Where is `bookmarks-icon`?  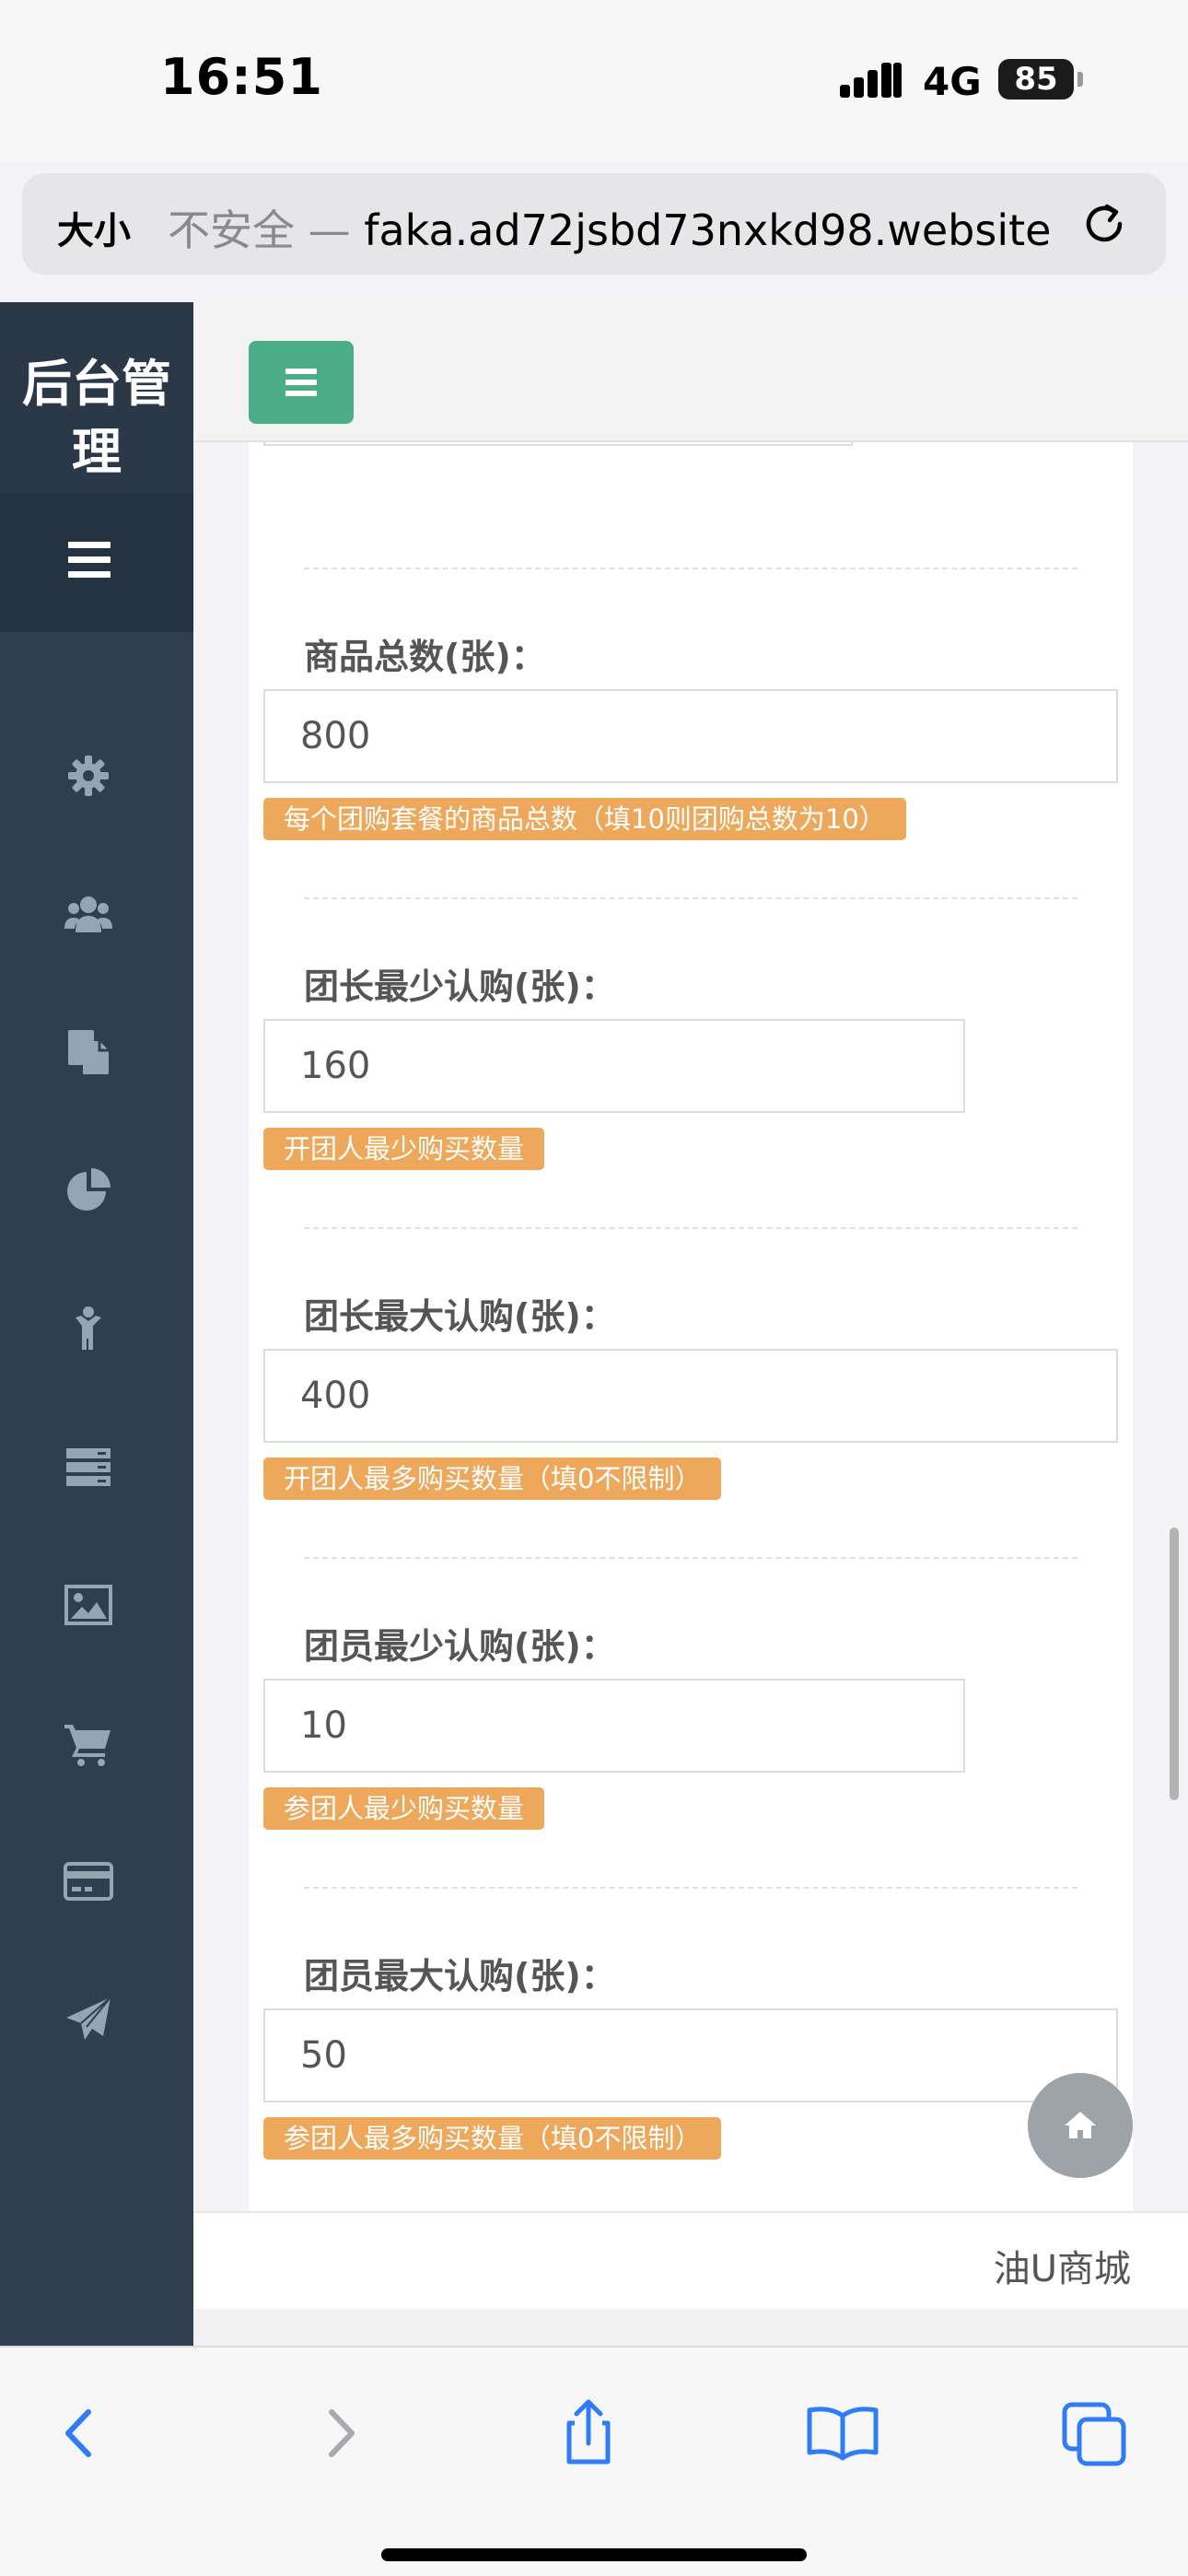 bookmarks-icon is located at coordinates (842, 2433).